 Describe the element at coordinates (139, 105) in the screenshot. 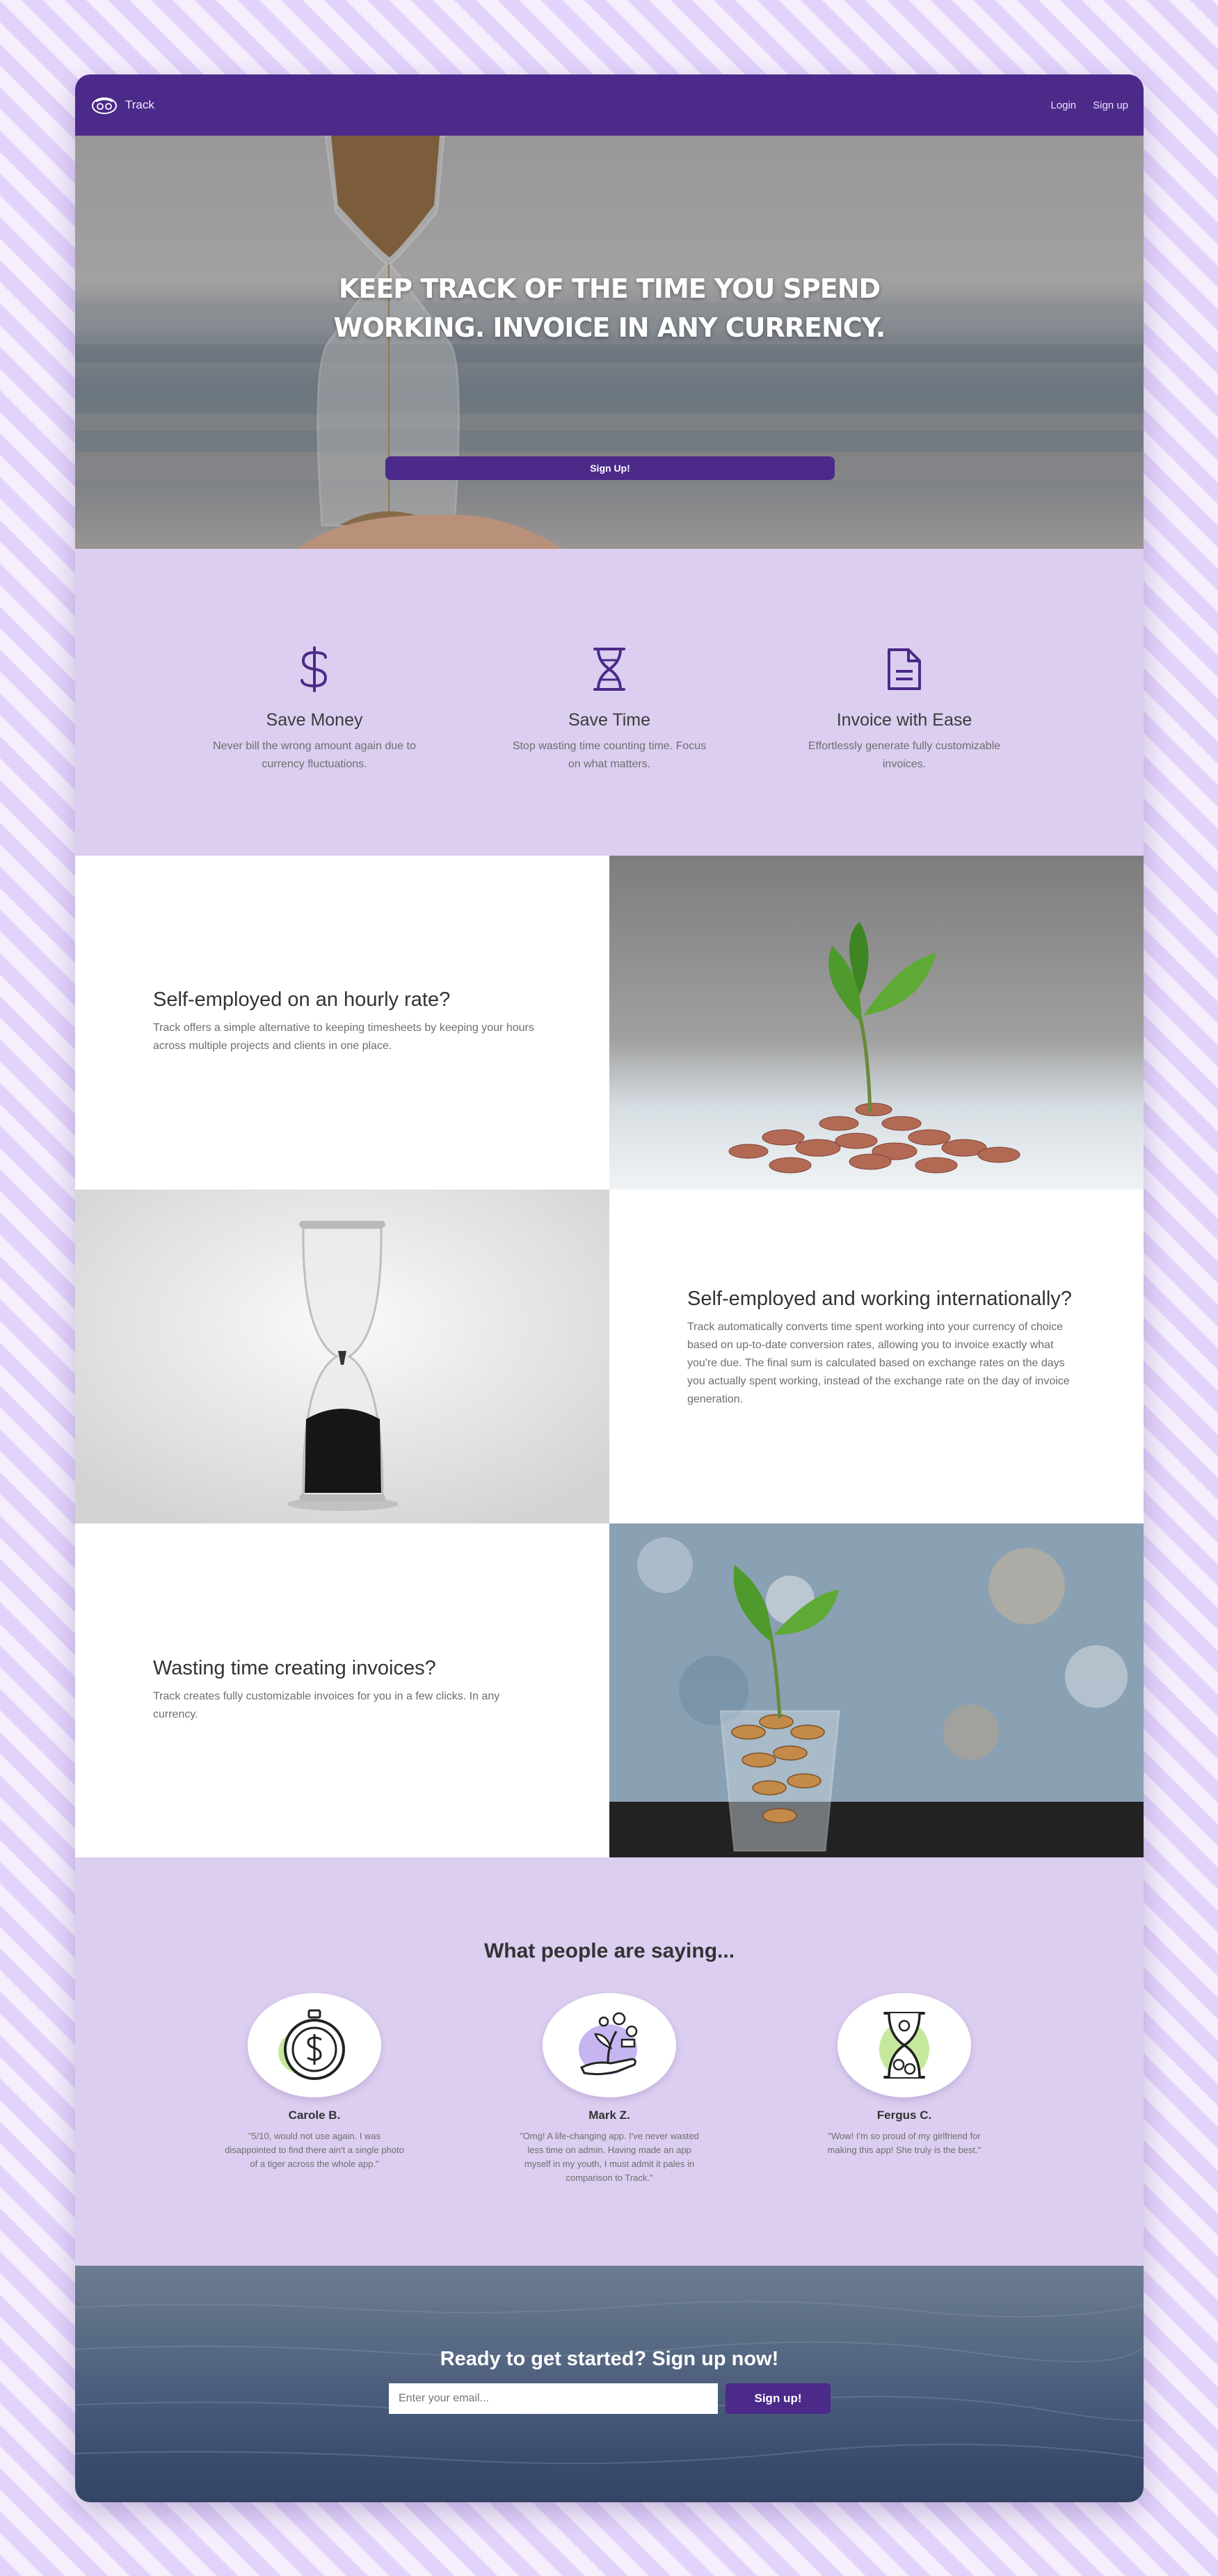

I see `brand-name: Track` at that location.